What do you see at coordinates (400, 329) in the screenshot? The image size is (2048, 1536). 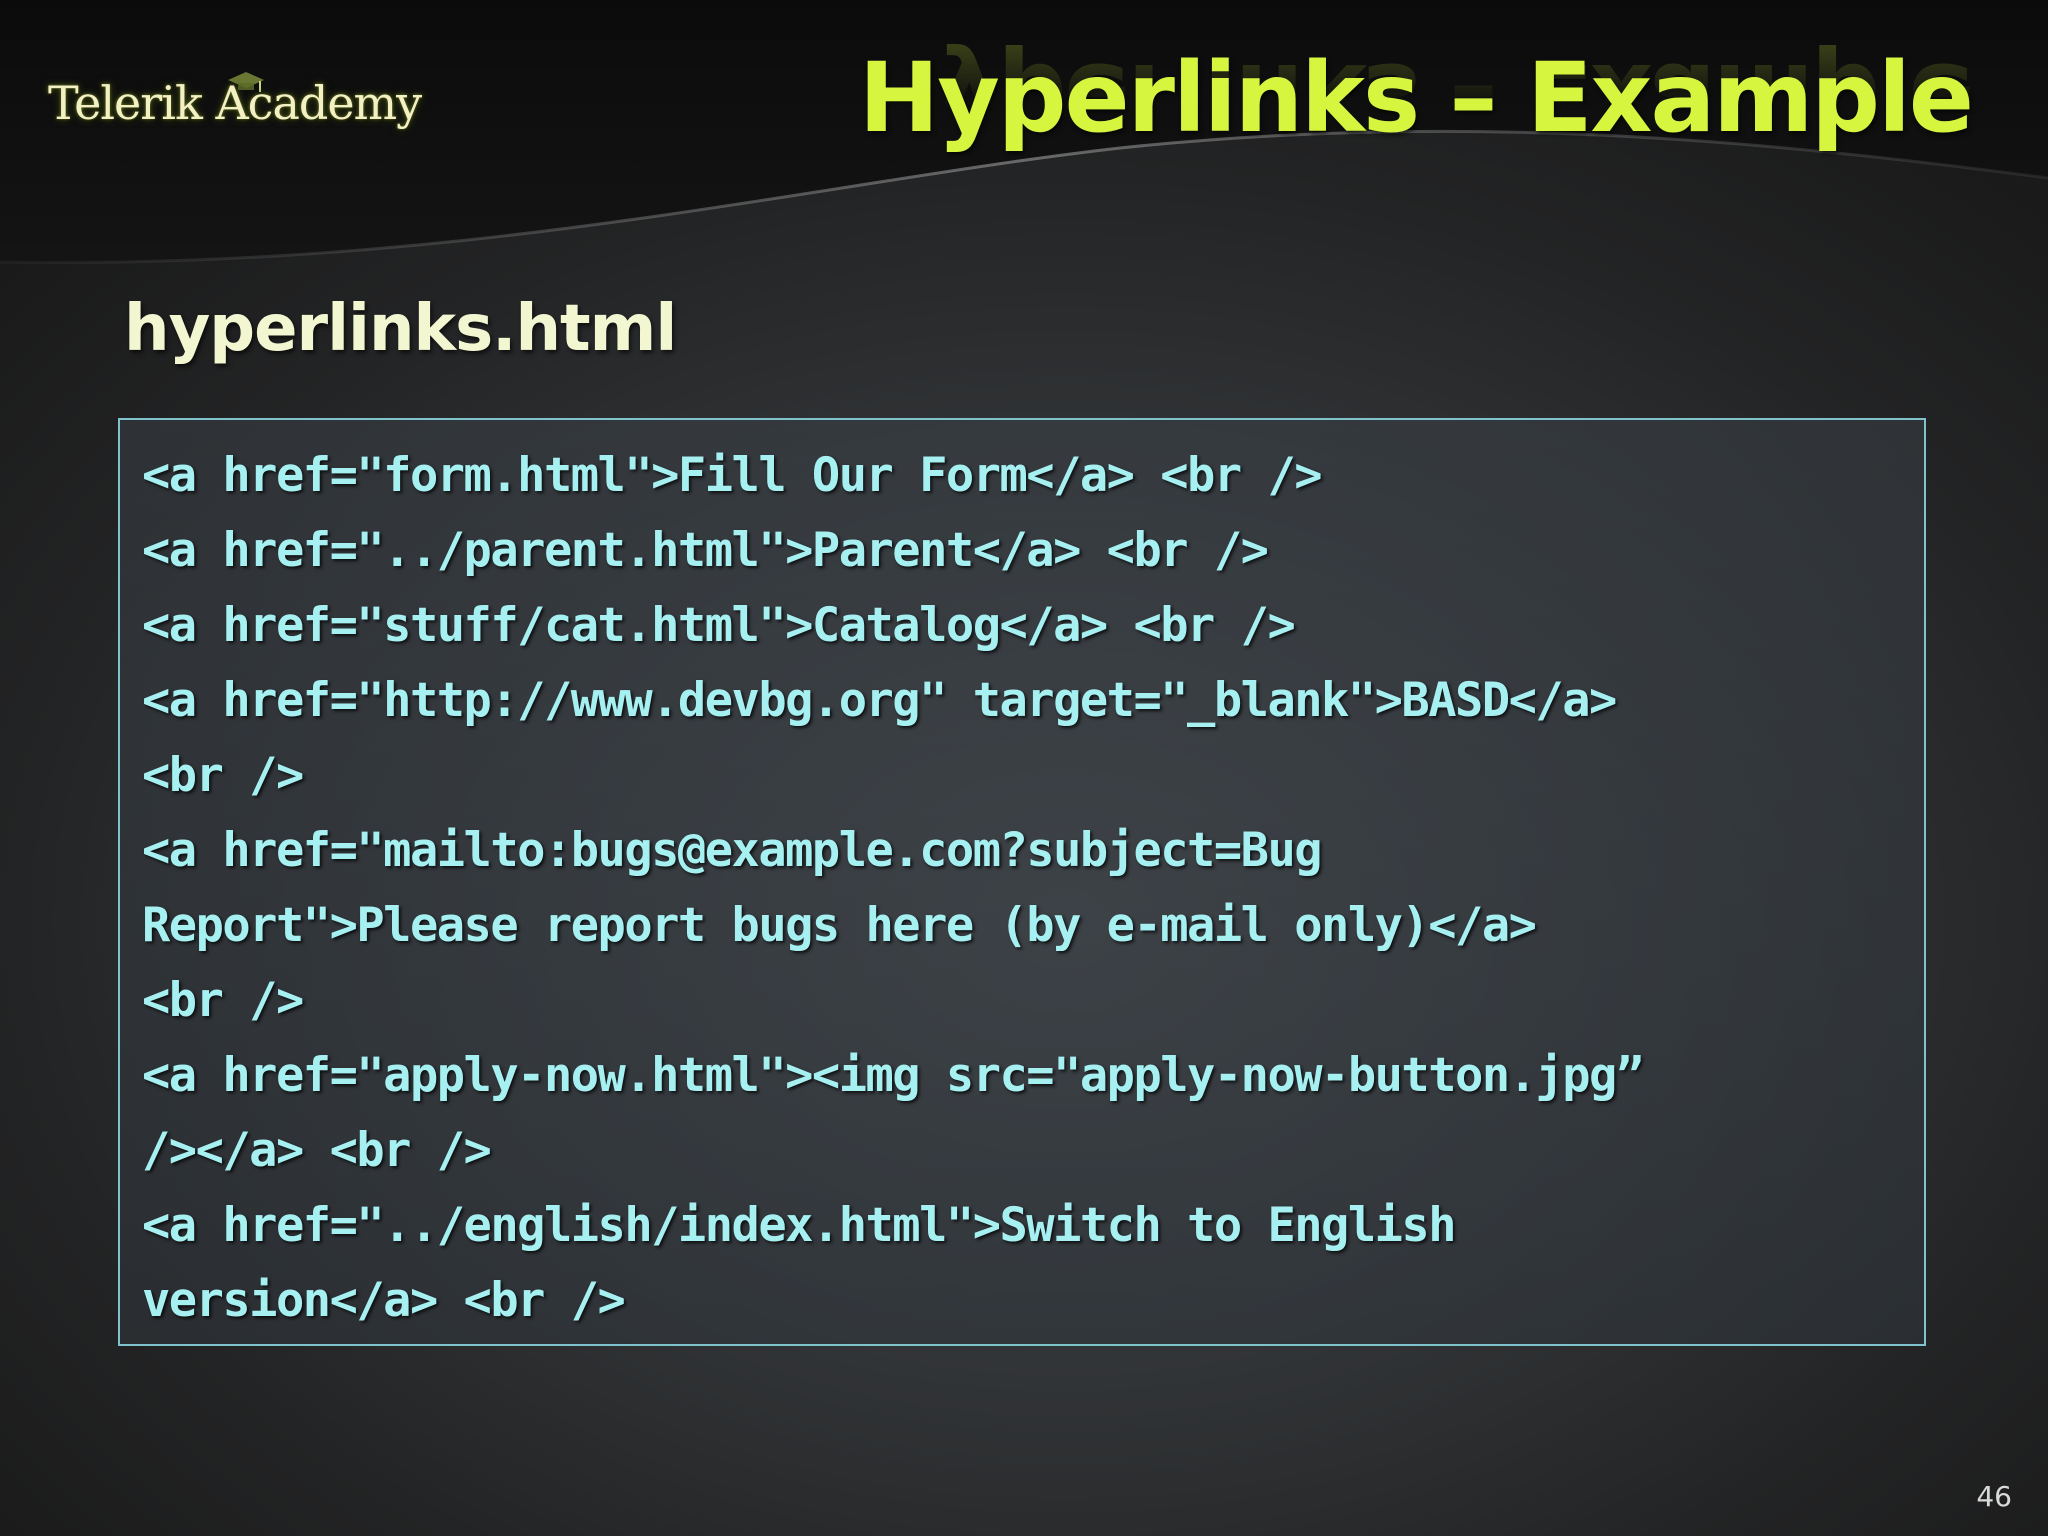 I see `file-name-heading: hyperlinks.html` at bounding box center [400, 329].